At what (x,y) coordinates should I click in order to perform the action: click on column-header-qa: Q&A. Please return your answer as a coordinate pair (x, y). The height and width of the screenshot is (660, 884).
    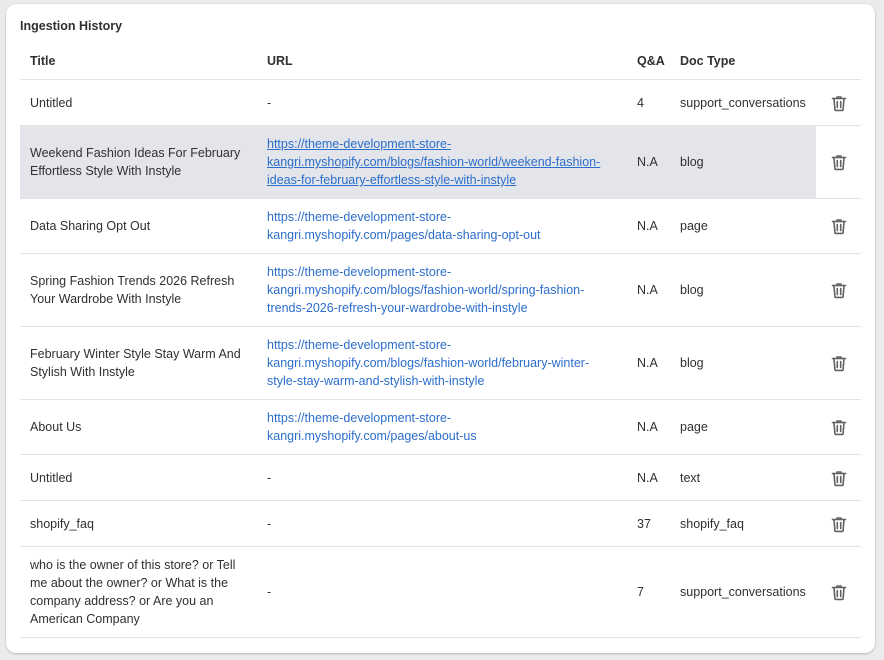
    Looking at the image, I should click on (648, 61).